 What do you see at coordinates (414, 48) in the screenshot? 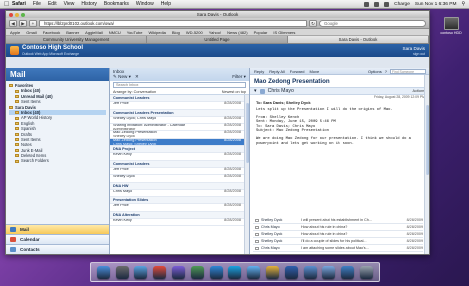
I see `user-name: Sara Davis` at bounding box center [414, 48].